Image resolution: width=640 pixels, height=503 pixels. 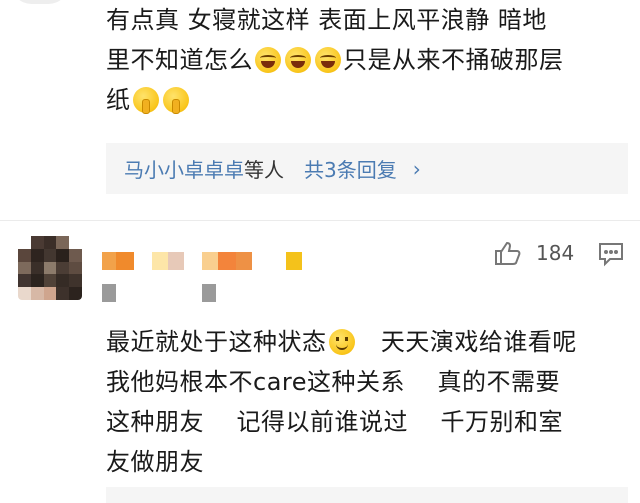 I want to click on smile-emoji-icon, so click(x=341, y=342).